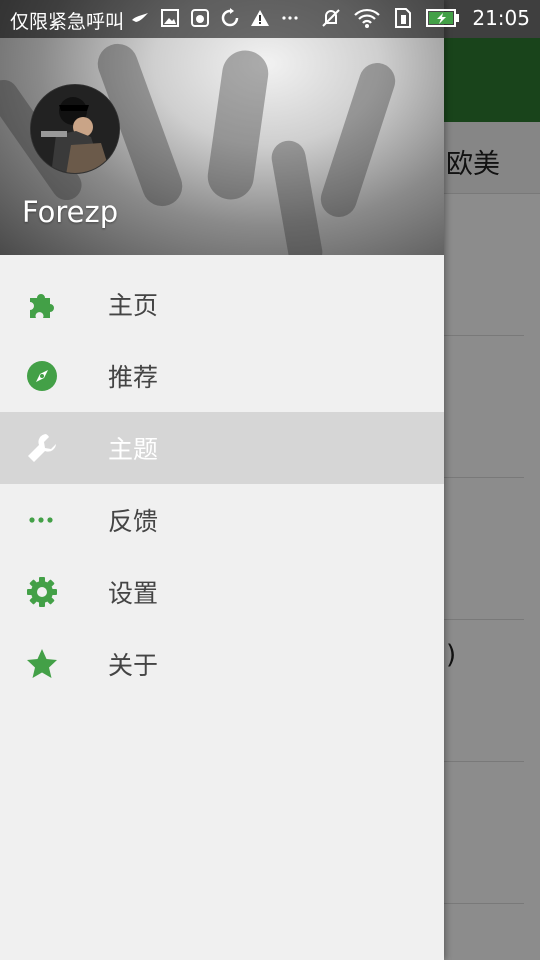 Image resolution: width=540 pixels, height=960 pixels. What do you see at coordinates (222, 664) in the screenshot?
I see `menu-item-about: 关于` at bounding box center [222, 664].